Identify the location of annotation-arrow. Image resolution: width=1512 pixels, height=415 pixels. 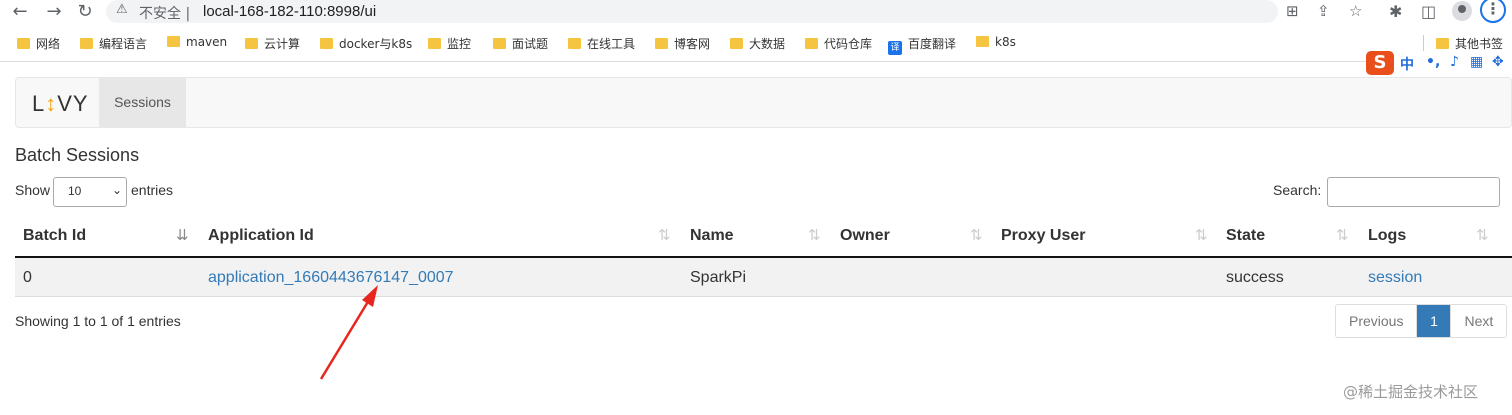
(348, 332).